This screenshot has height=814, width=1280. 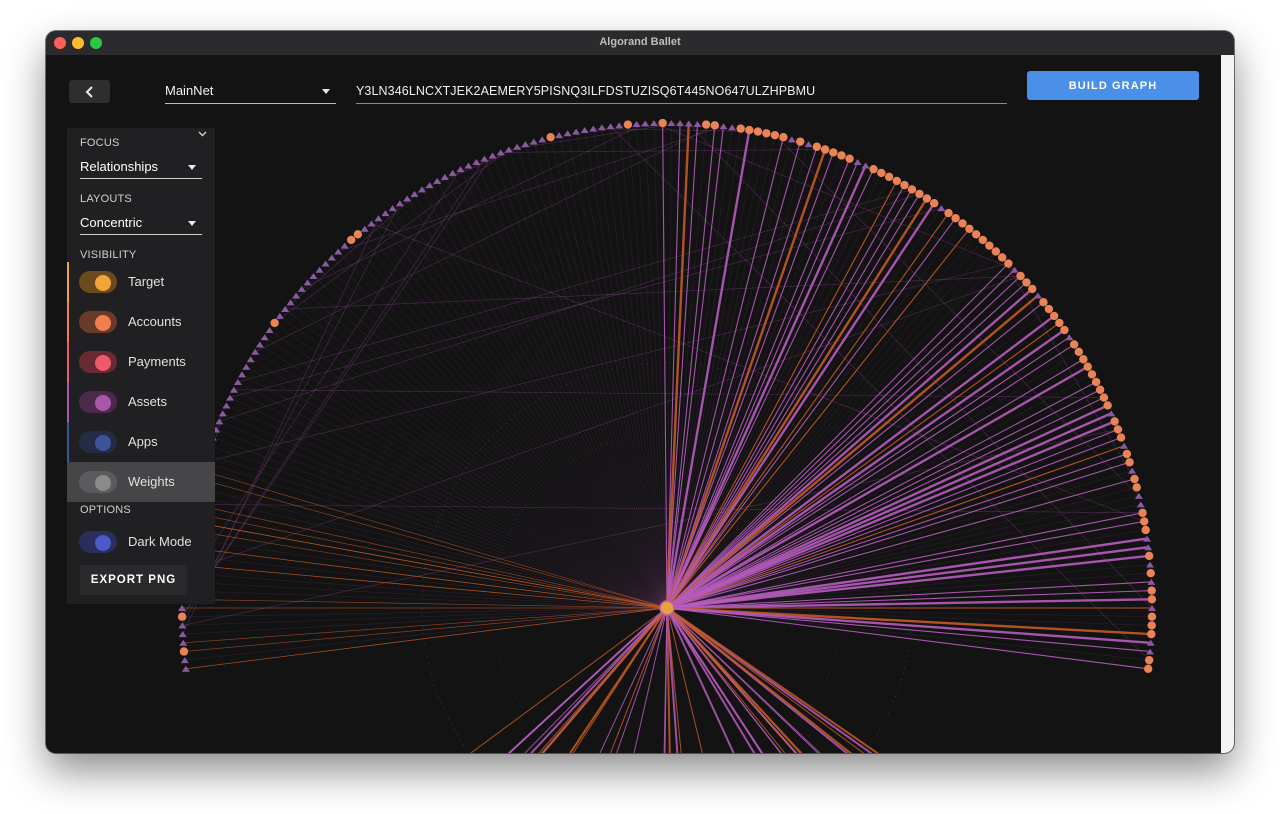 What do you see at coordinates (1227, 404) in the screenshot?
I see `window-scrollbar` at bounding box center [1227, 404].